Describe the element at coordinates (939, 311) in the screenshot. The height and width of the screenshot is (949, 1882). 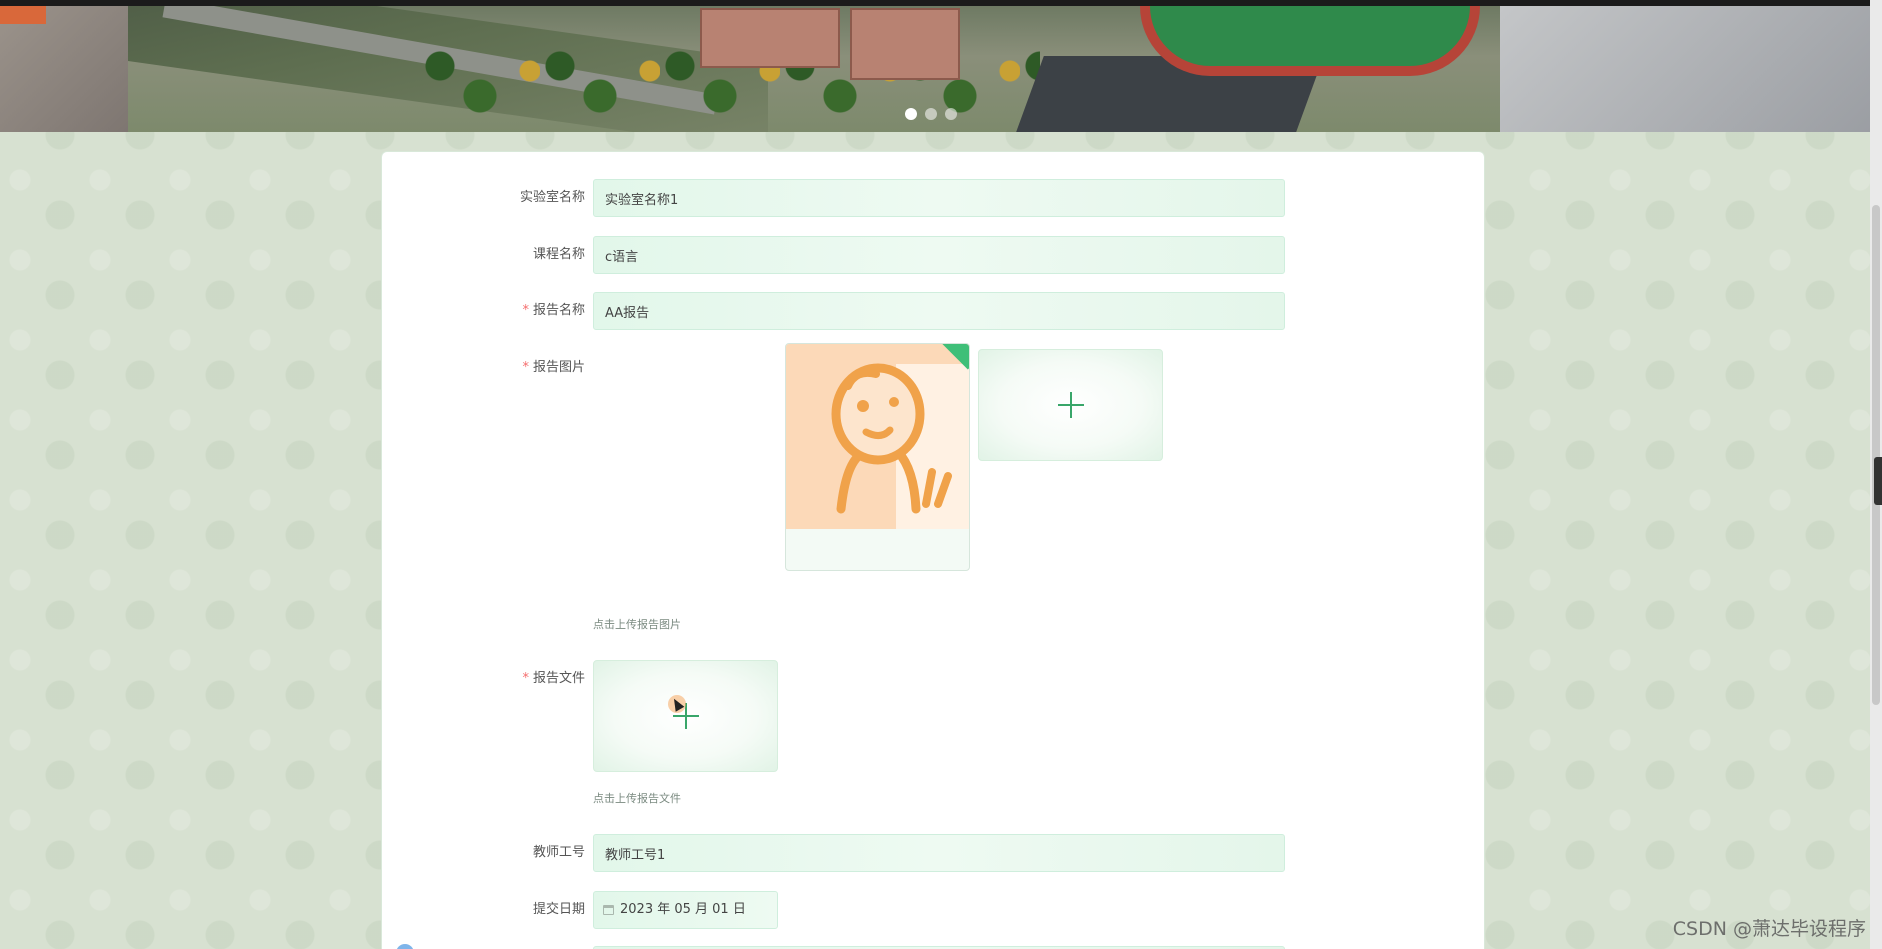
I see `report-name-input` at that location.